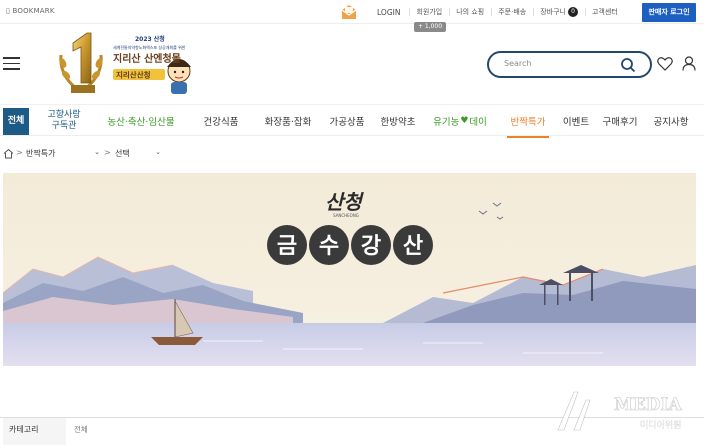  What do you see at coordinates (464, 121) in the screenshot?
I see `green-heart-icon: ♥` at bounding box center [464, 121].